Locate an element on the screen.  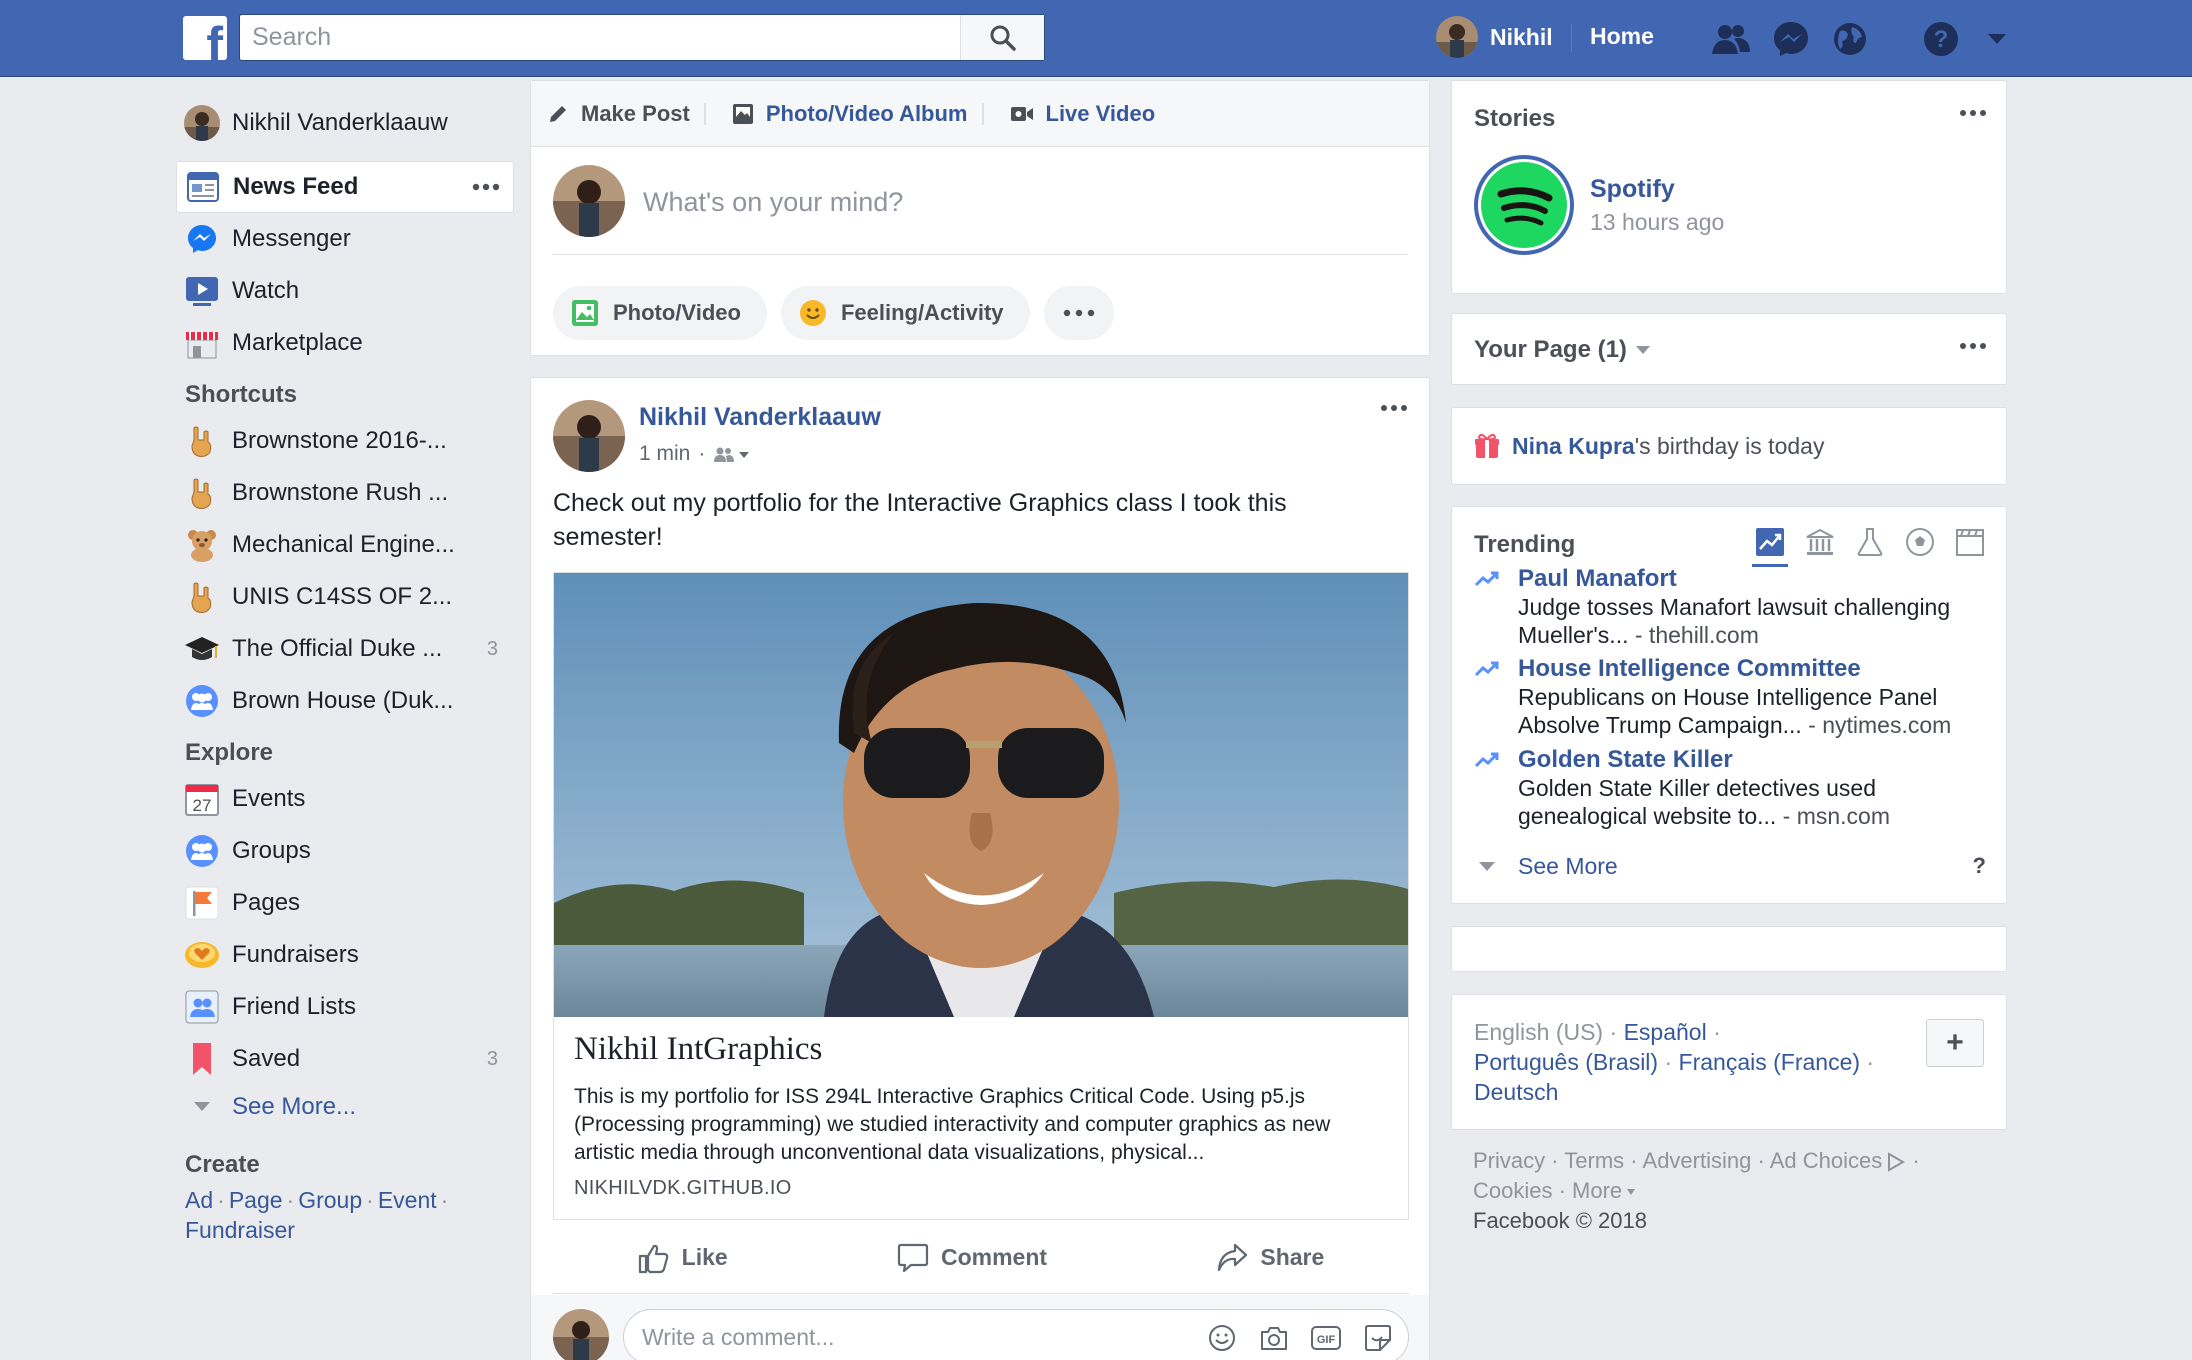
trending-title: Paul Manafort is located at coordinates (1597, 578).